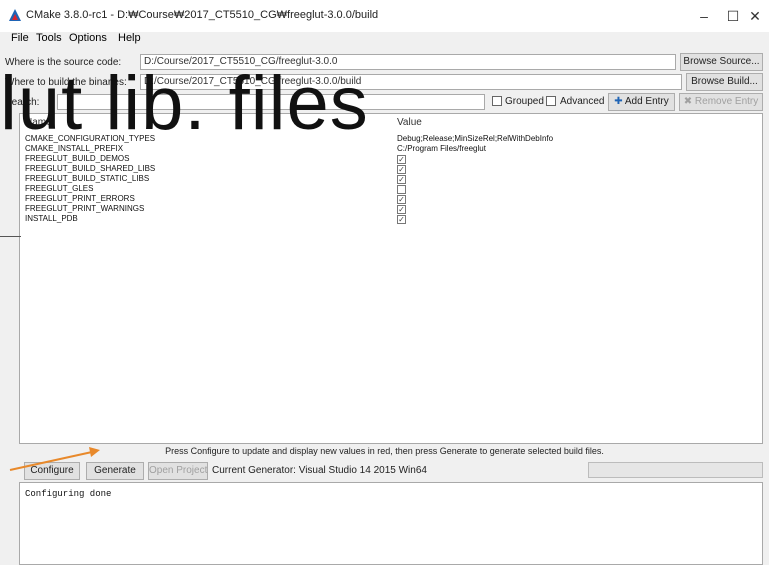  Describe the element at coordinates (51, 461) in the screenshot. I see `arrow-shaft` at that location.